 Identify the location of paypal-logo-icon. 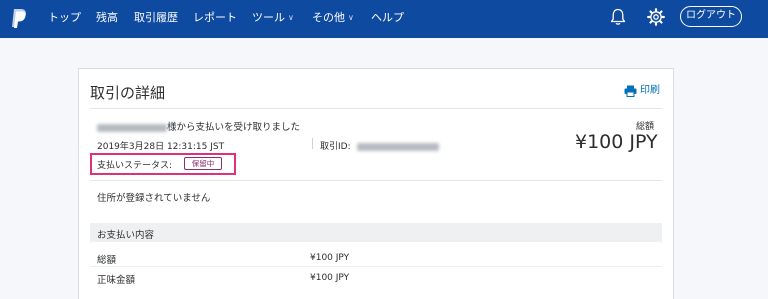
(19, 18).